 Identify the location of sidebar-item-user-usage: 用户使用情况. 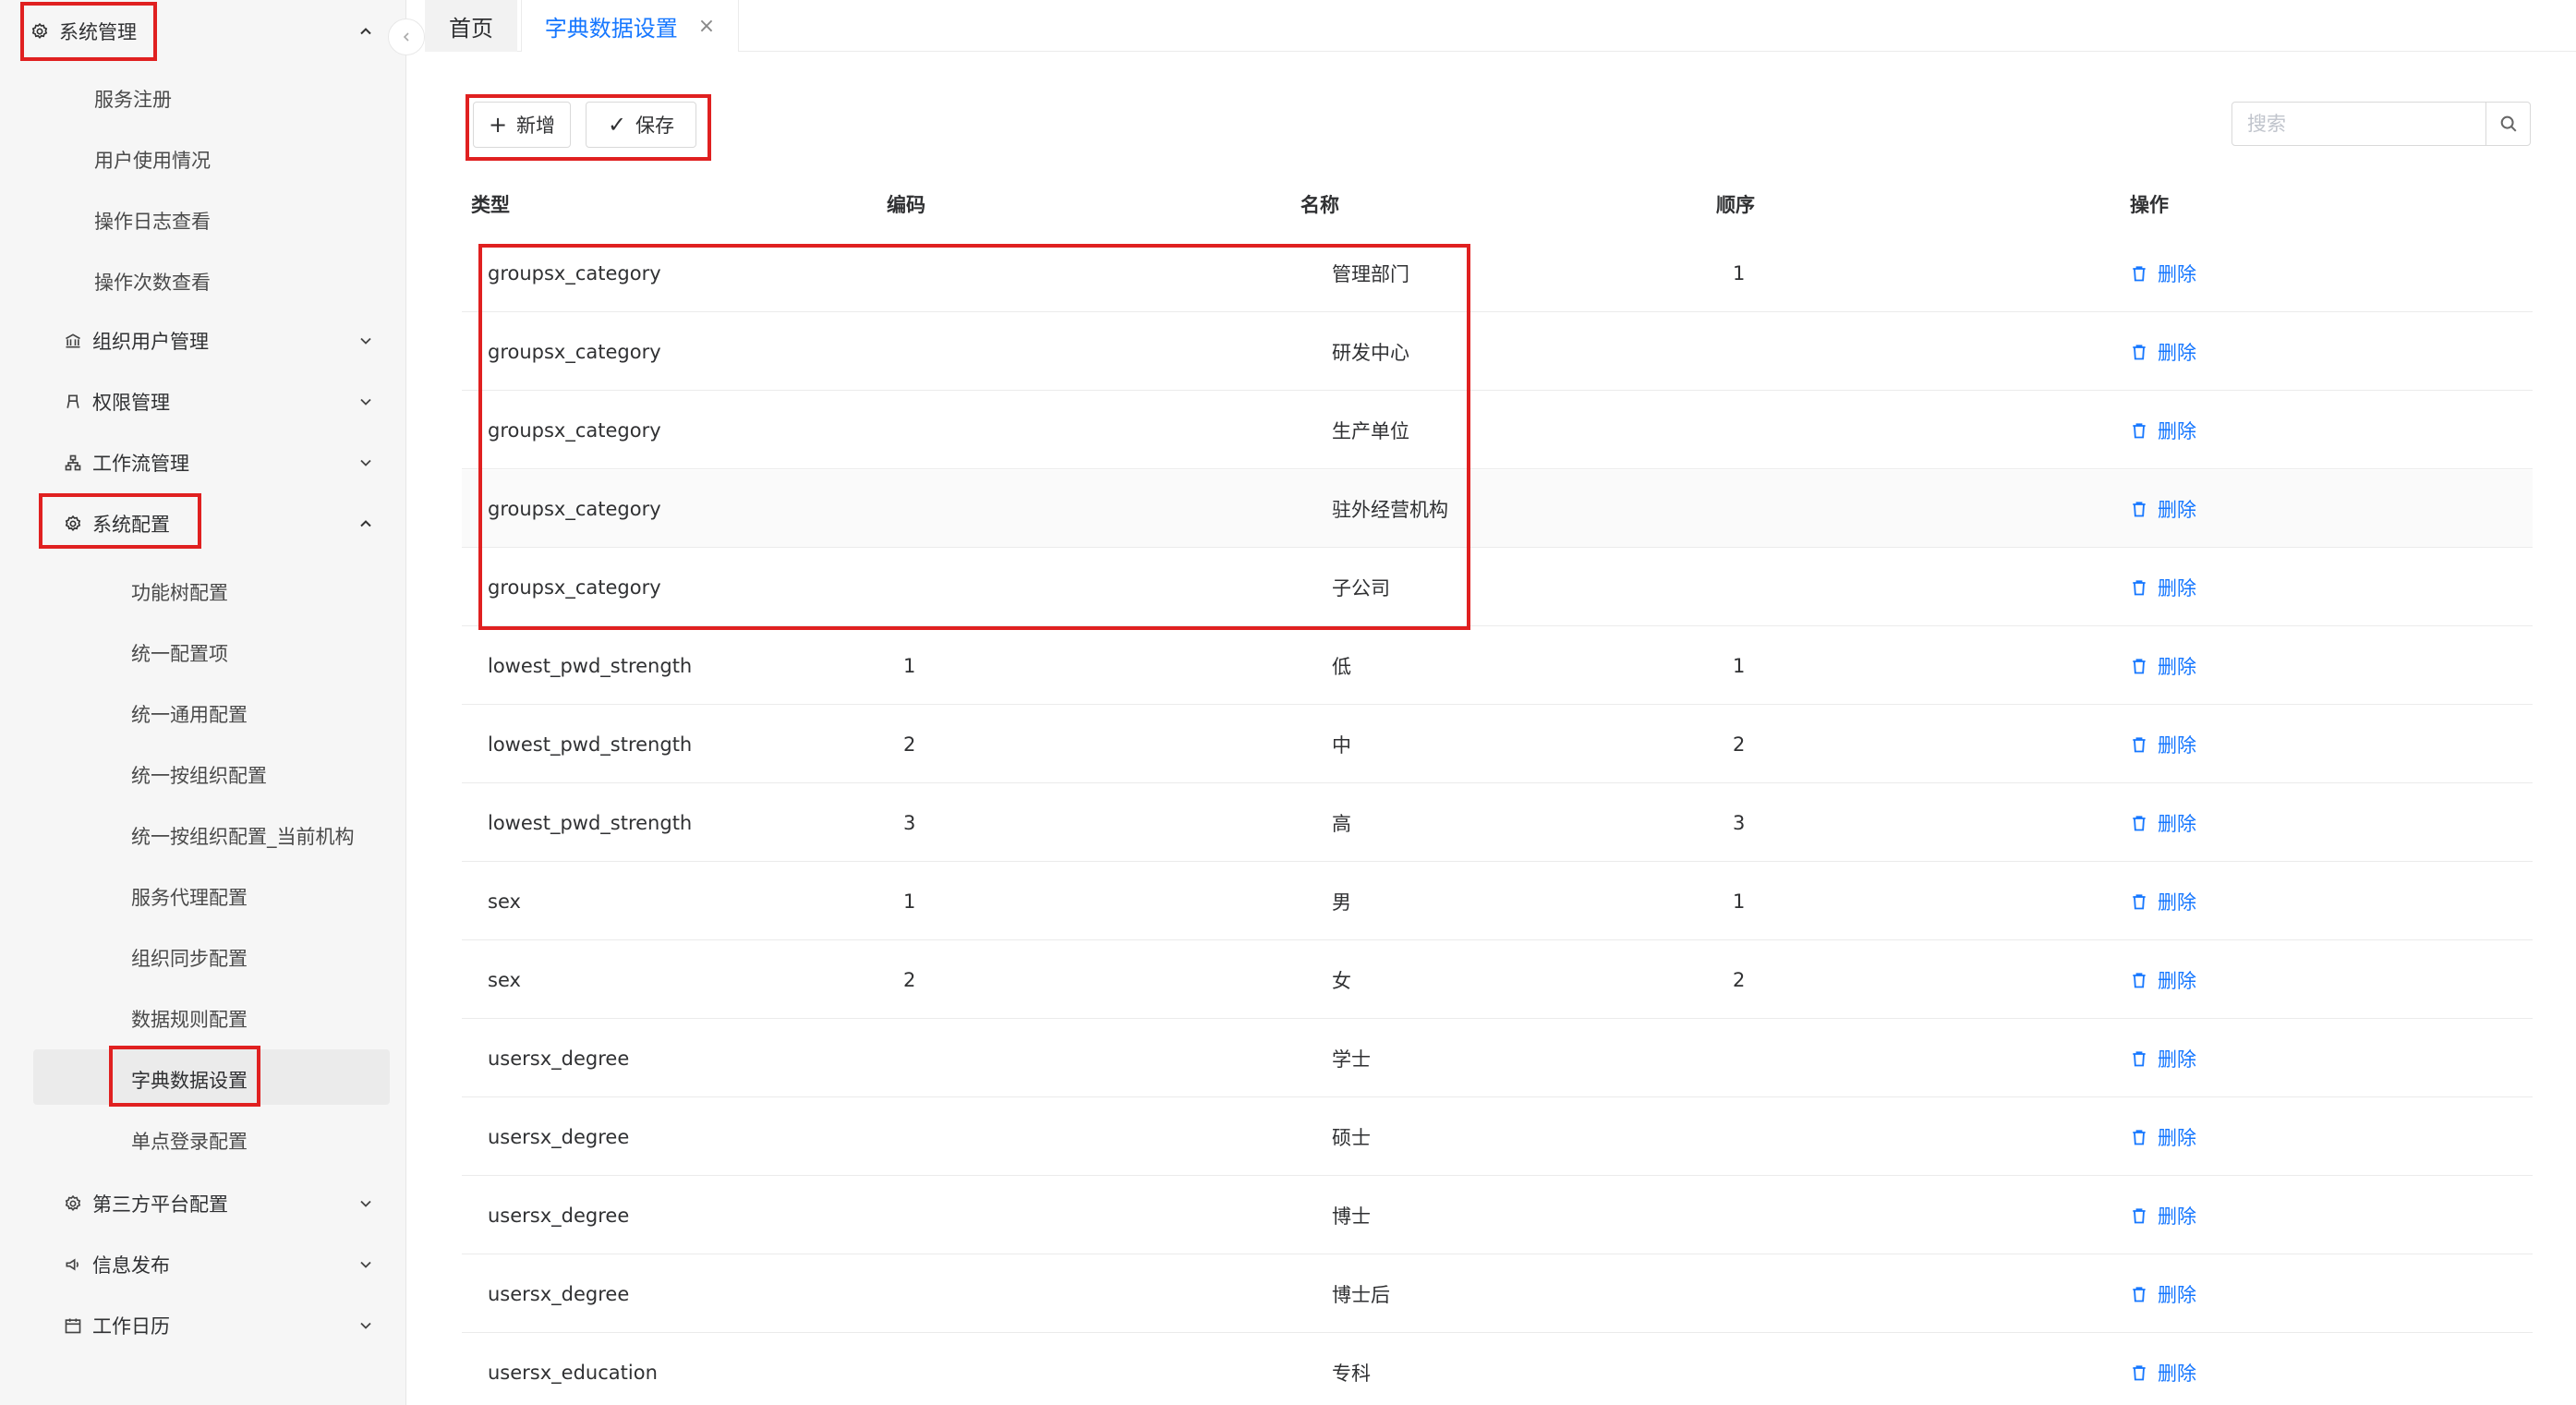
(152, 160).